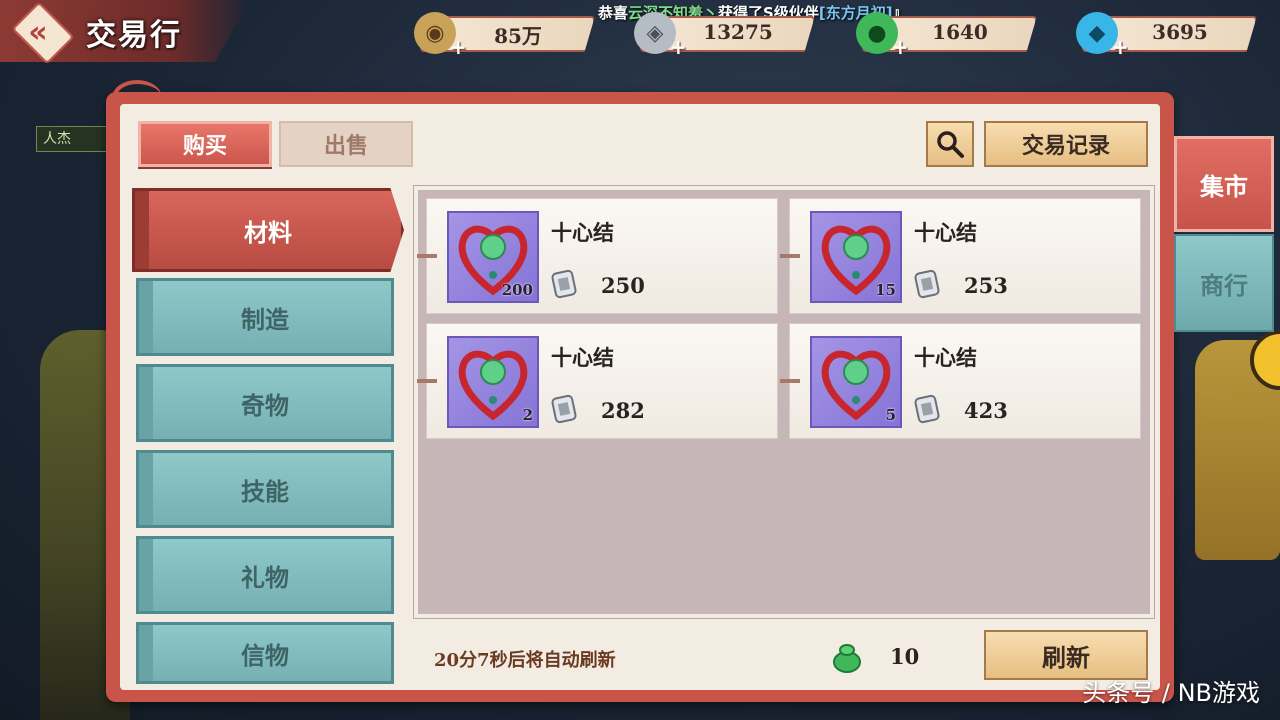  Describe the element at coordinates (38, 32) in the screenshot. I see `back-arrow-icon: «` at that location.